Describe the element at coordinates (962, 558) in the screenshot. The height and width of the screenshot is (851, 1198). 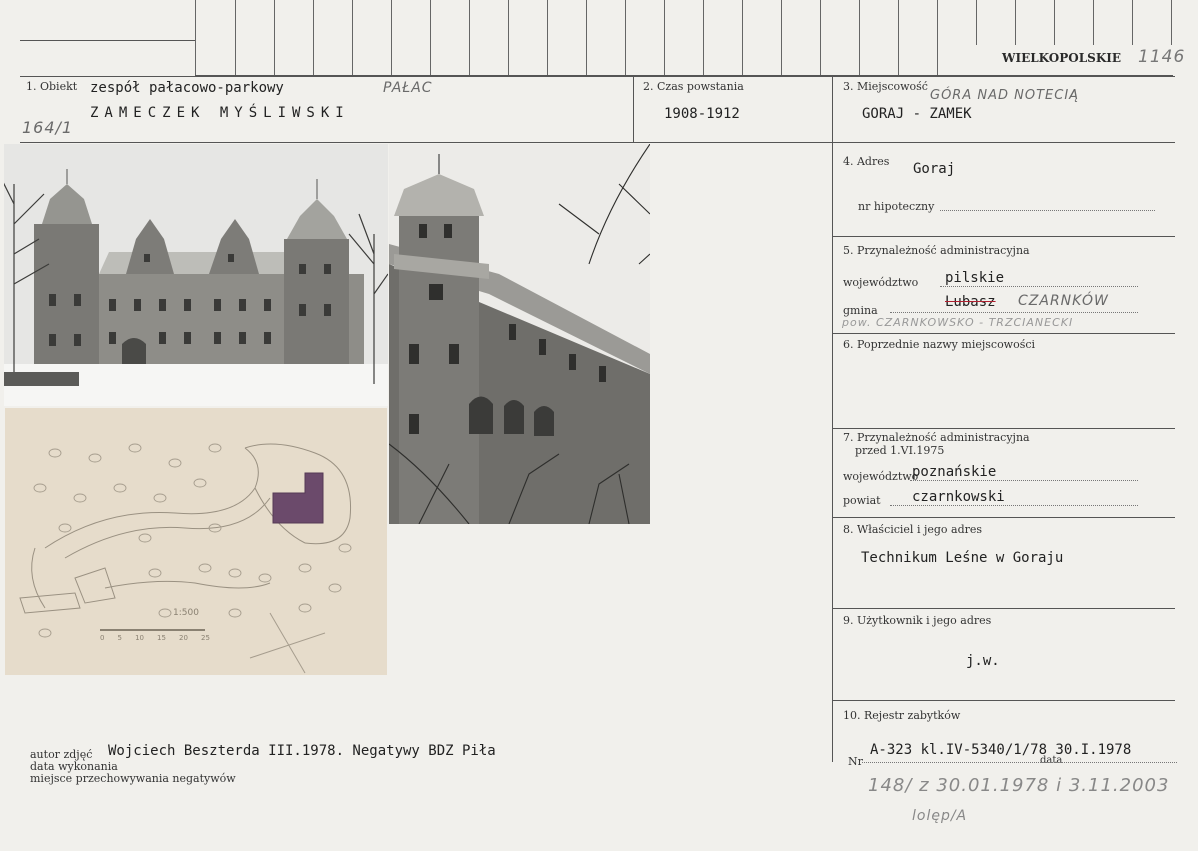
I see `wlasciciel-value: Technikum Leśne w Goraju` at that location.